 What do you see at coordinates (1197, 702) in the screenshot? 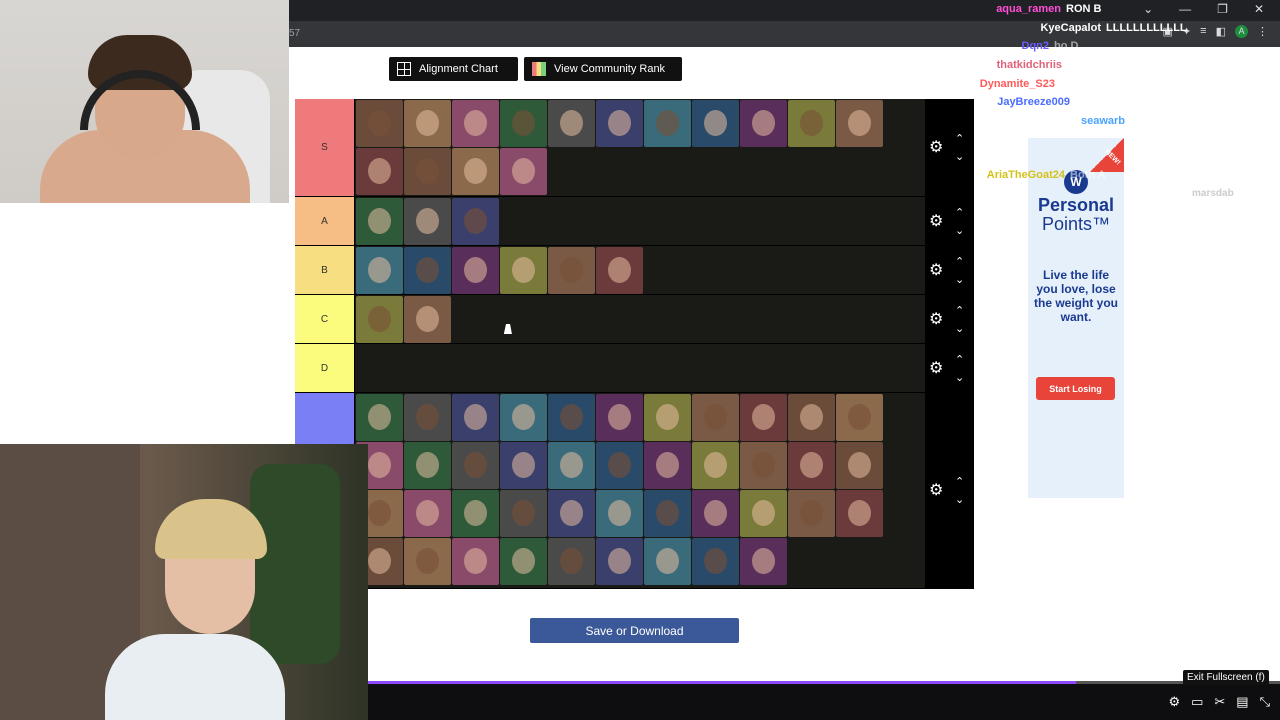
I see `cast-icon: ▭` at bounding box center [1197, 702].